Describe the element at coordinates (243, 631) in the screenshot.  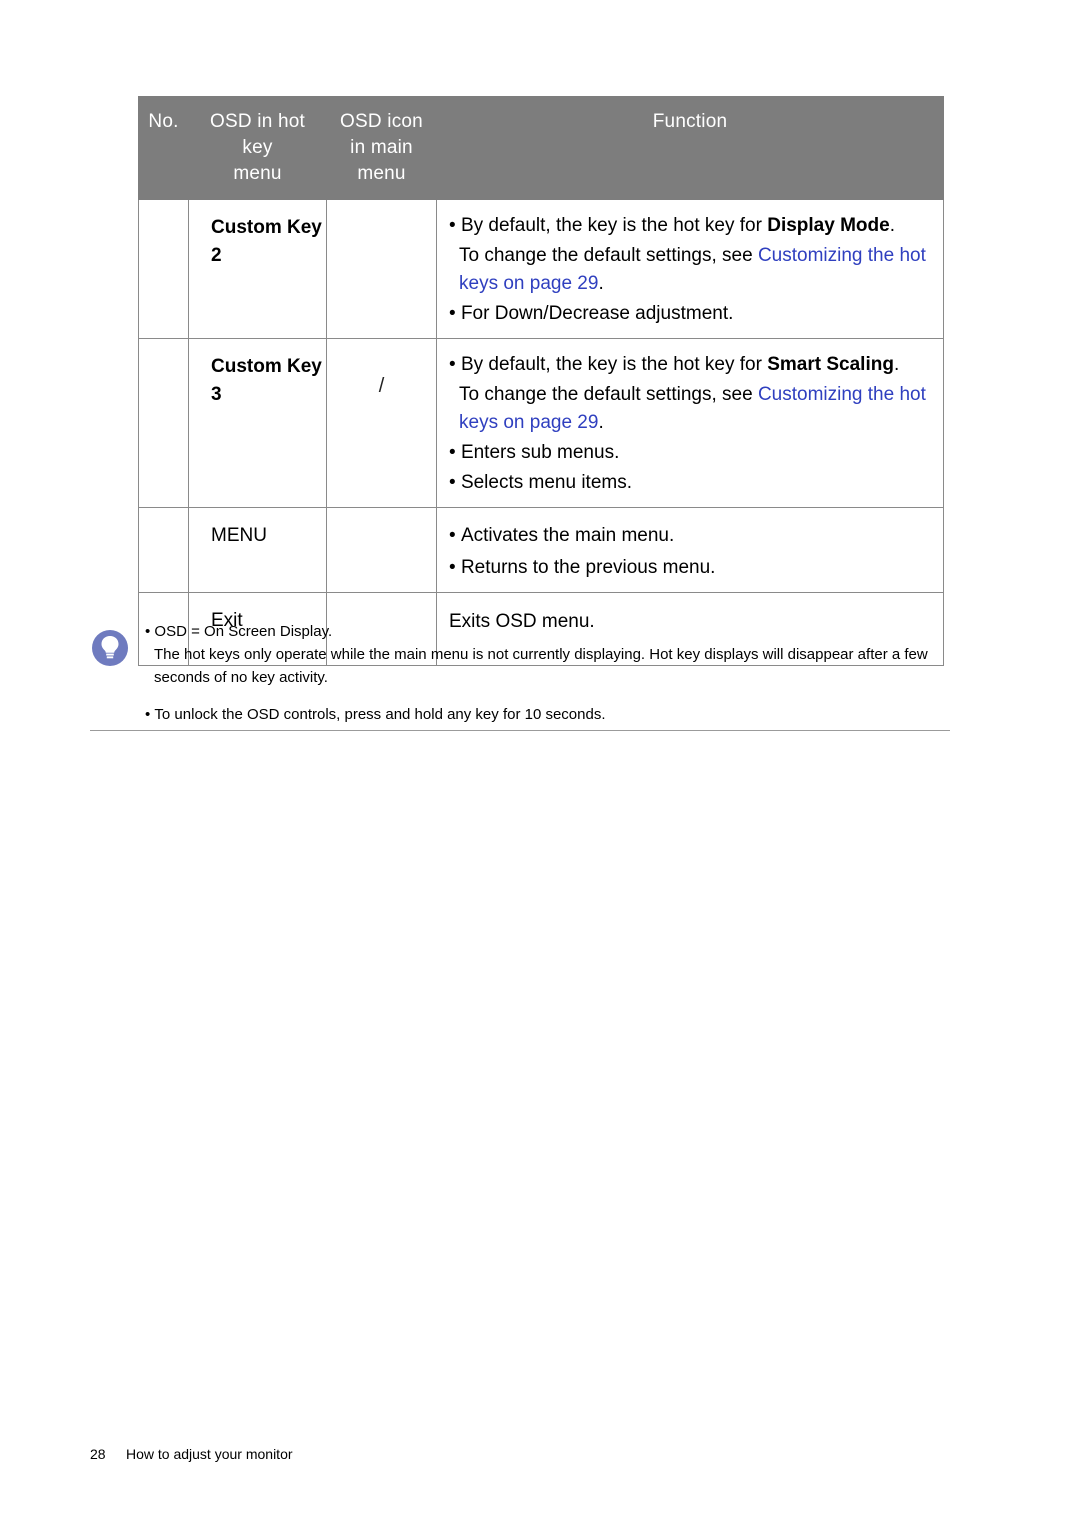
I see `note-bullet-text: OSD = On Screen Display.` at that location.